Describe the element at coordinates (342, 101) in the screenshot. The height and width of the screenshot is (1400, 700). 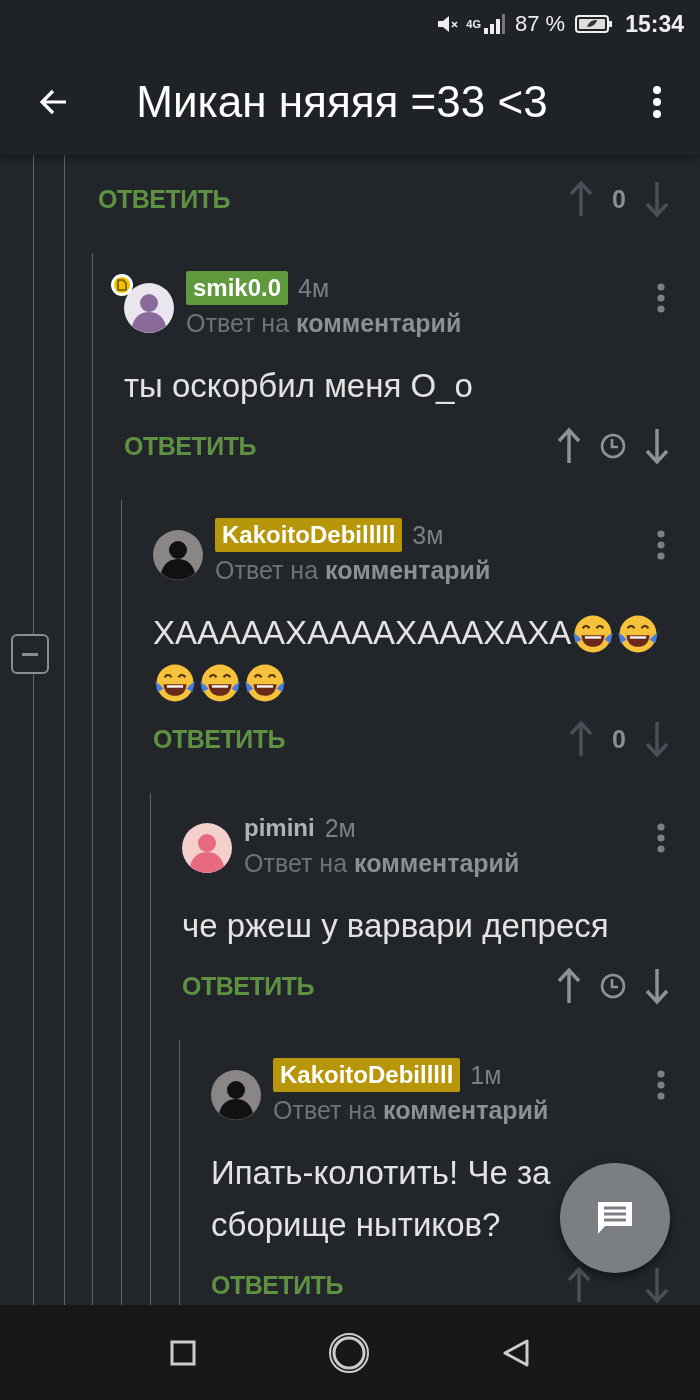
I see `page-title: Микан няяяя =33 <3` at that location.